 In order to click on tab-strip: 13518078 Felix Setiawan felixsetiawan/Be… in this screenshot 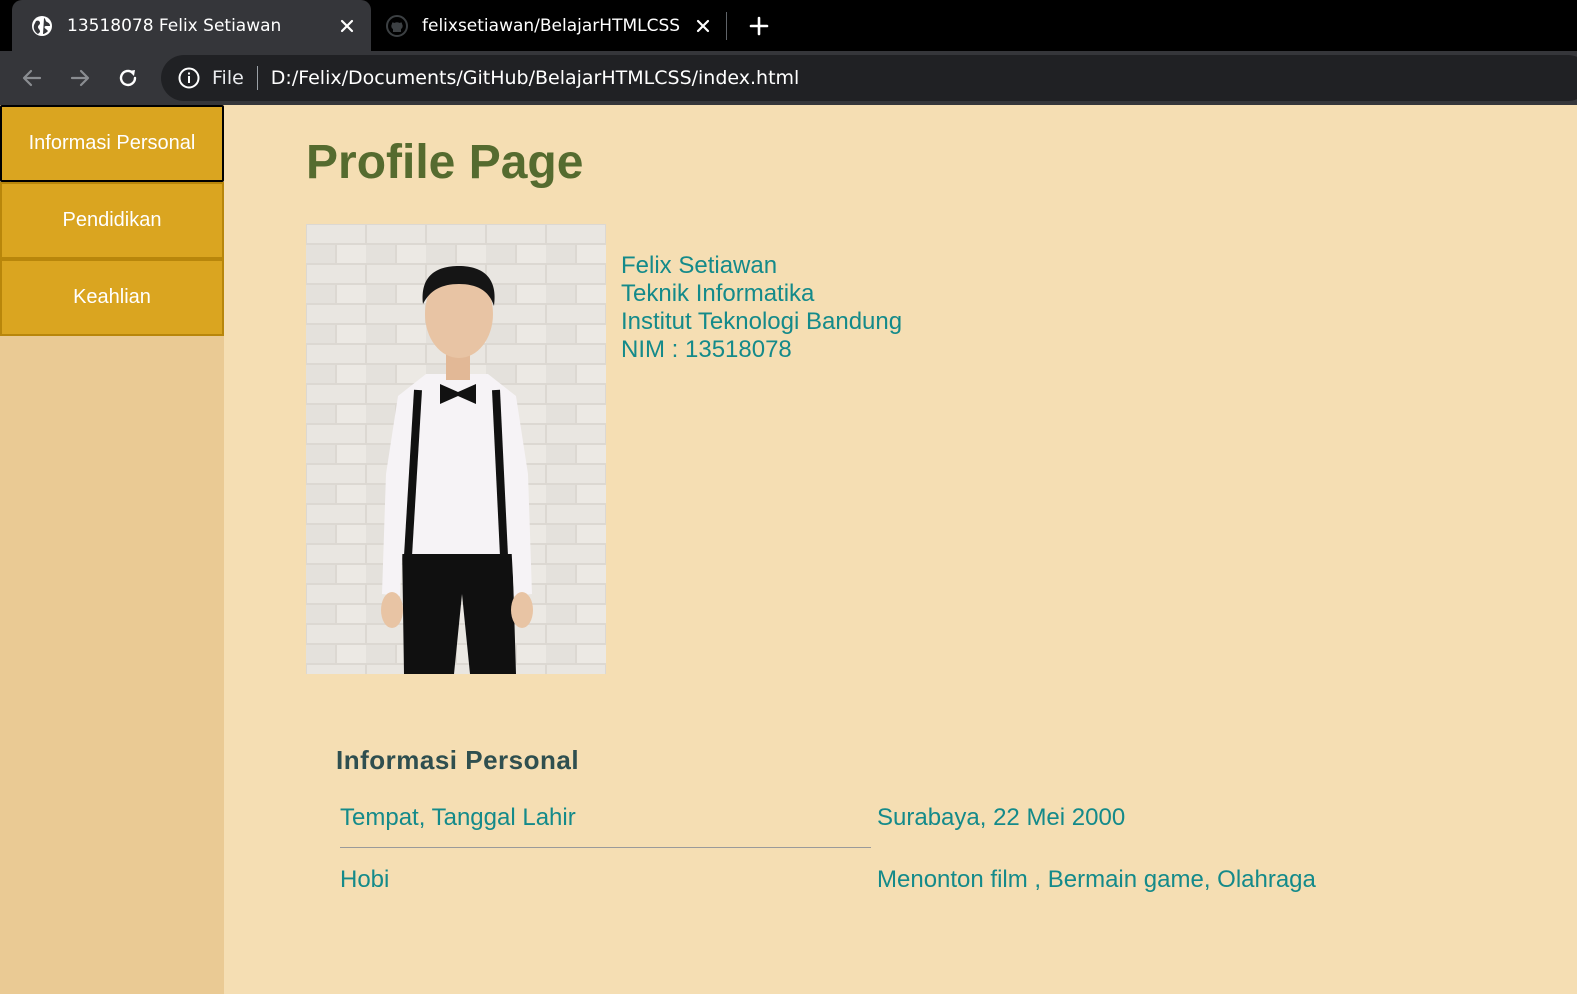, I will do `click(788, 25)`.